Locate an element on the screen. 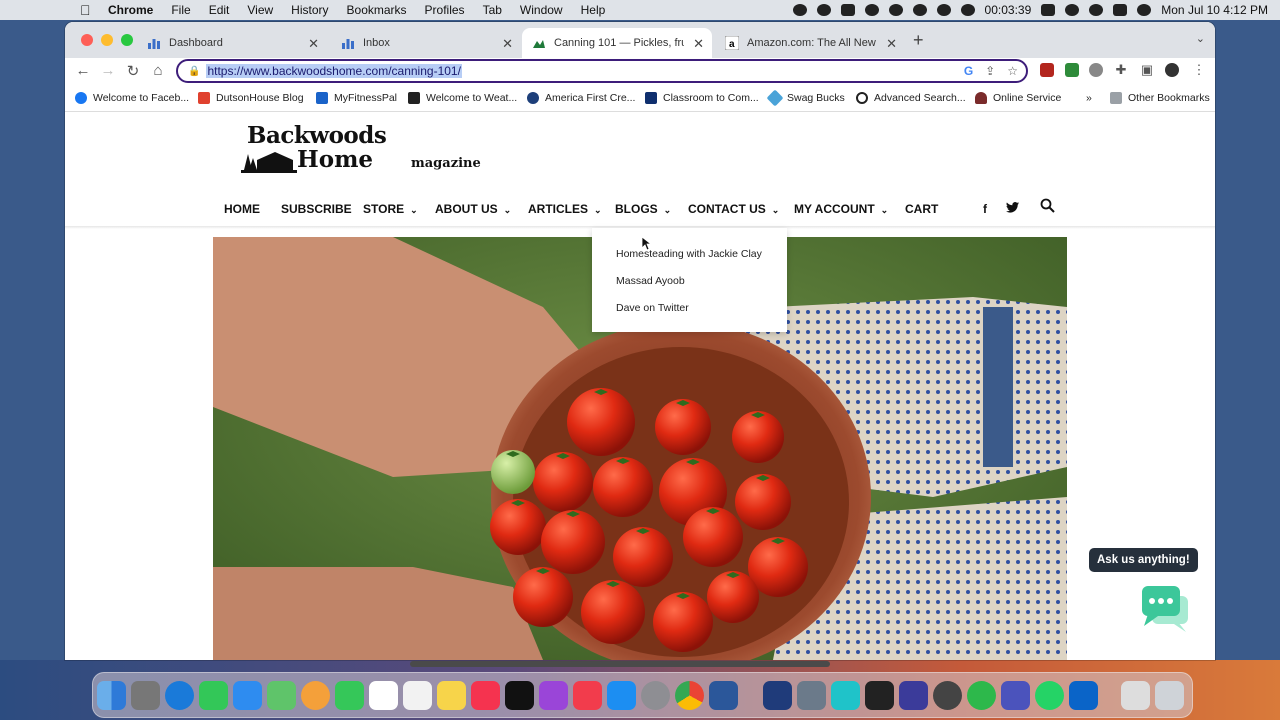 The width and height of the screenshot is (1280, 720). battery-icon is located at coordinates (1048, 10).